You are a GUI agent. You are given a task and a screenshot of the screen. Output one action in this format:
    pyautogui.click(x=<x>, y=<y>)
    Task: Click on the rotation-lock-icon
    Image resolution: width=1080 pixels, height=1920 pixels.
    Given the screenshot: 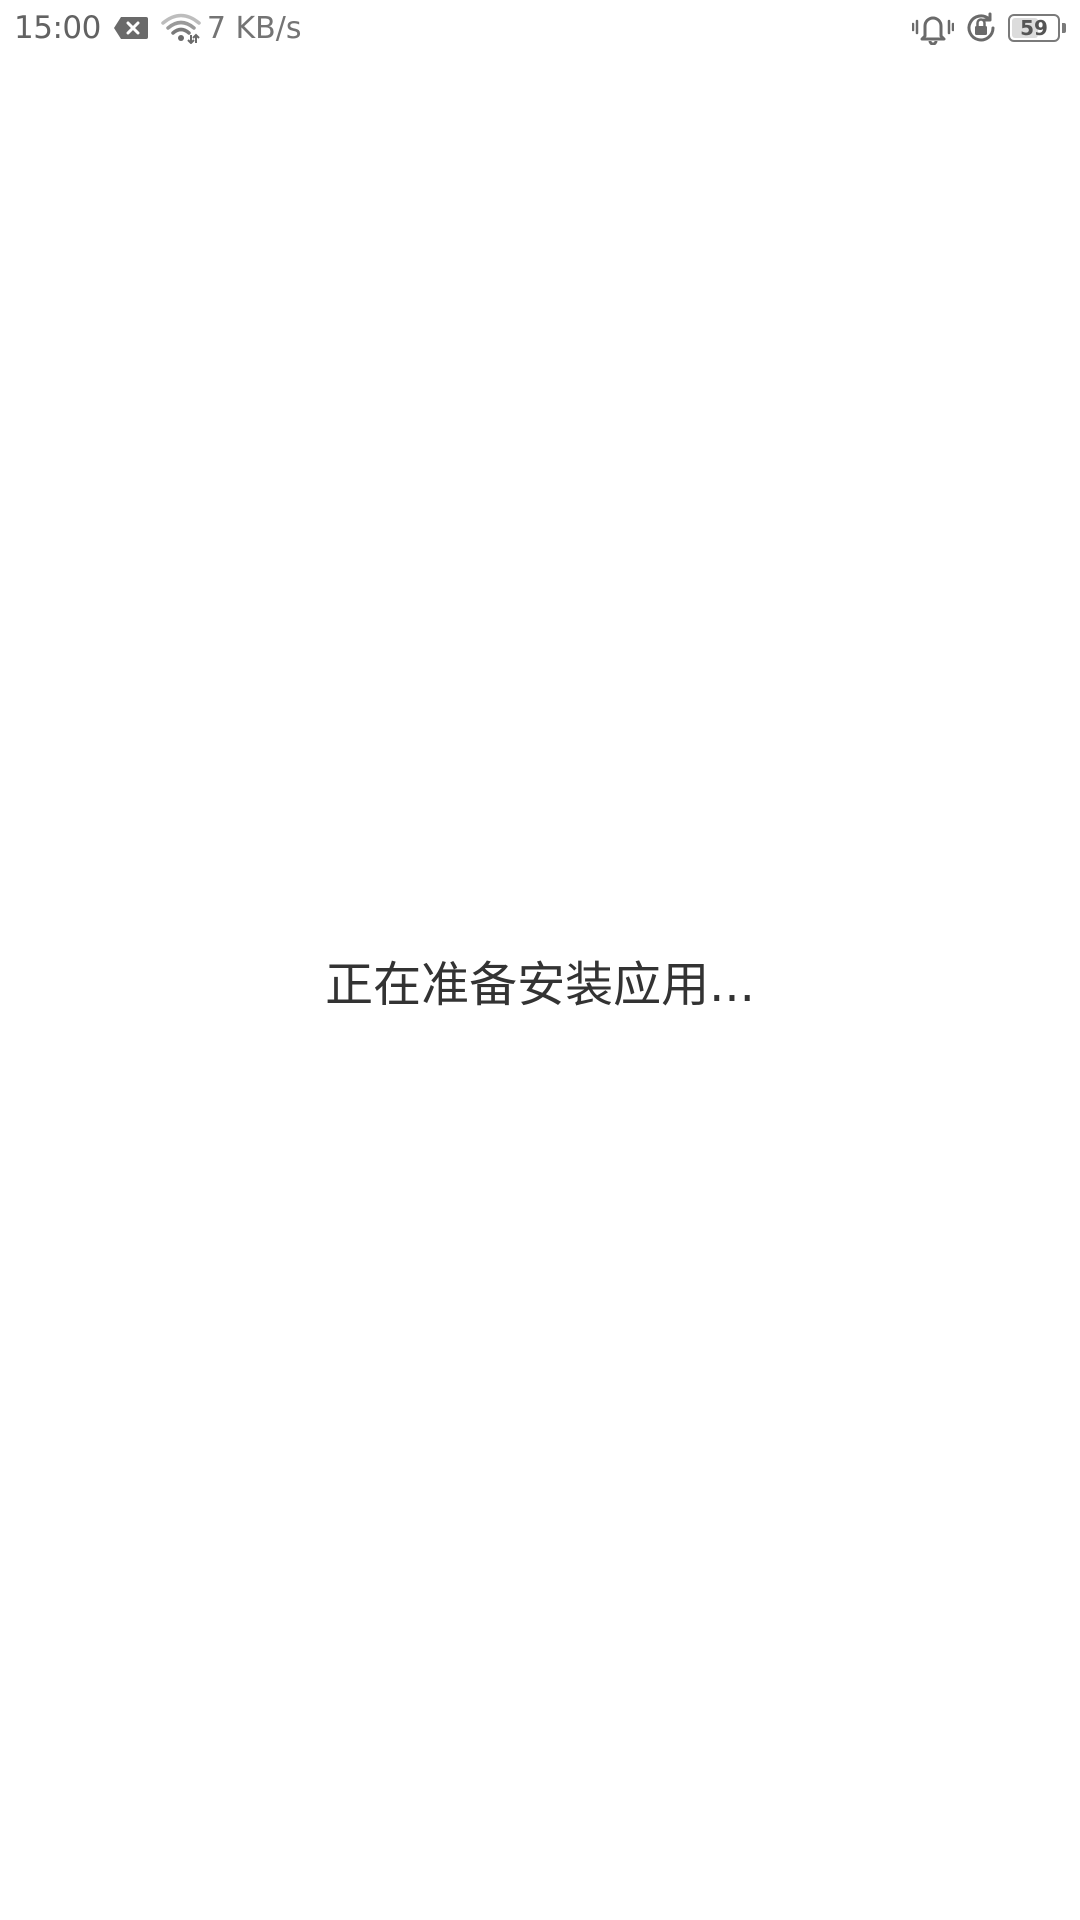 What is the action you would take?
    pyautogui.click(x=981, y=28)
    